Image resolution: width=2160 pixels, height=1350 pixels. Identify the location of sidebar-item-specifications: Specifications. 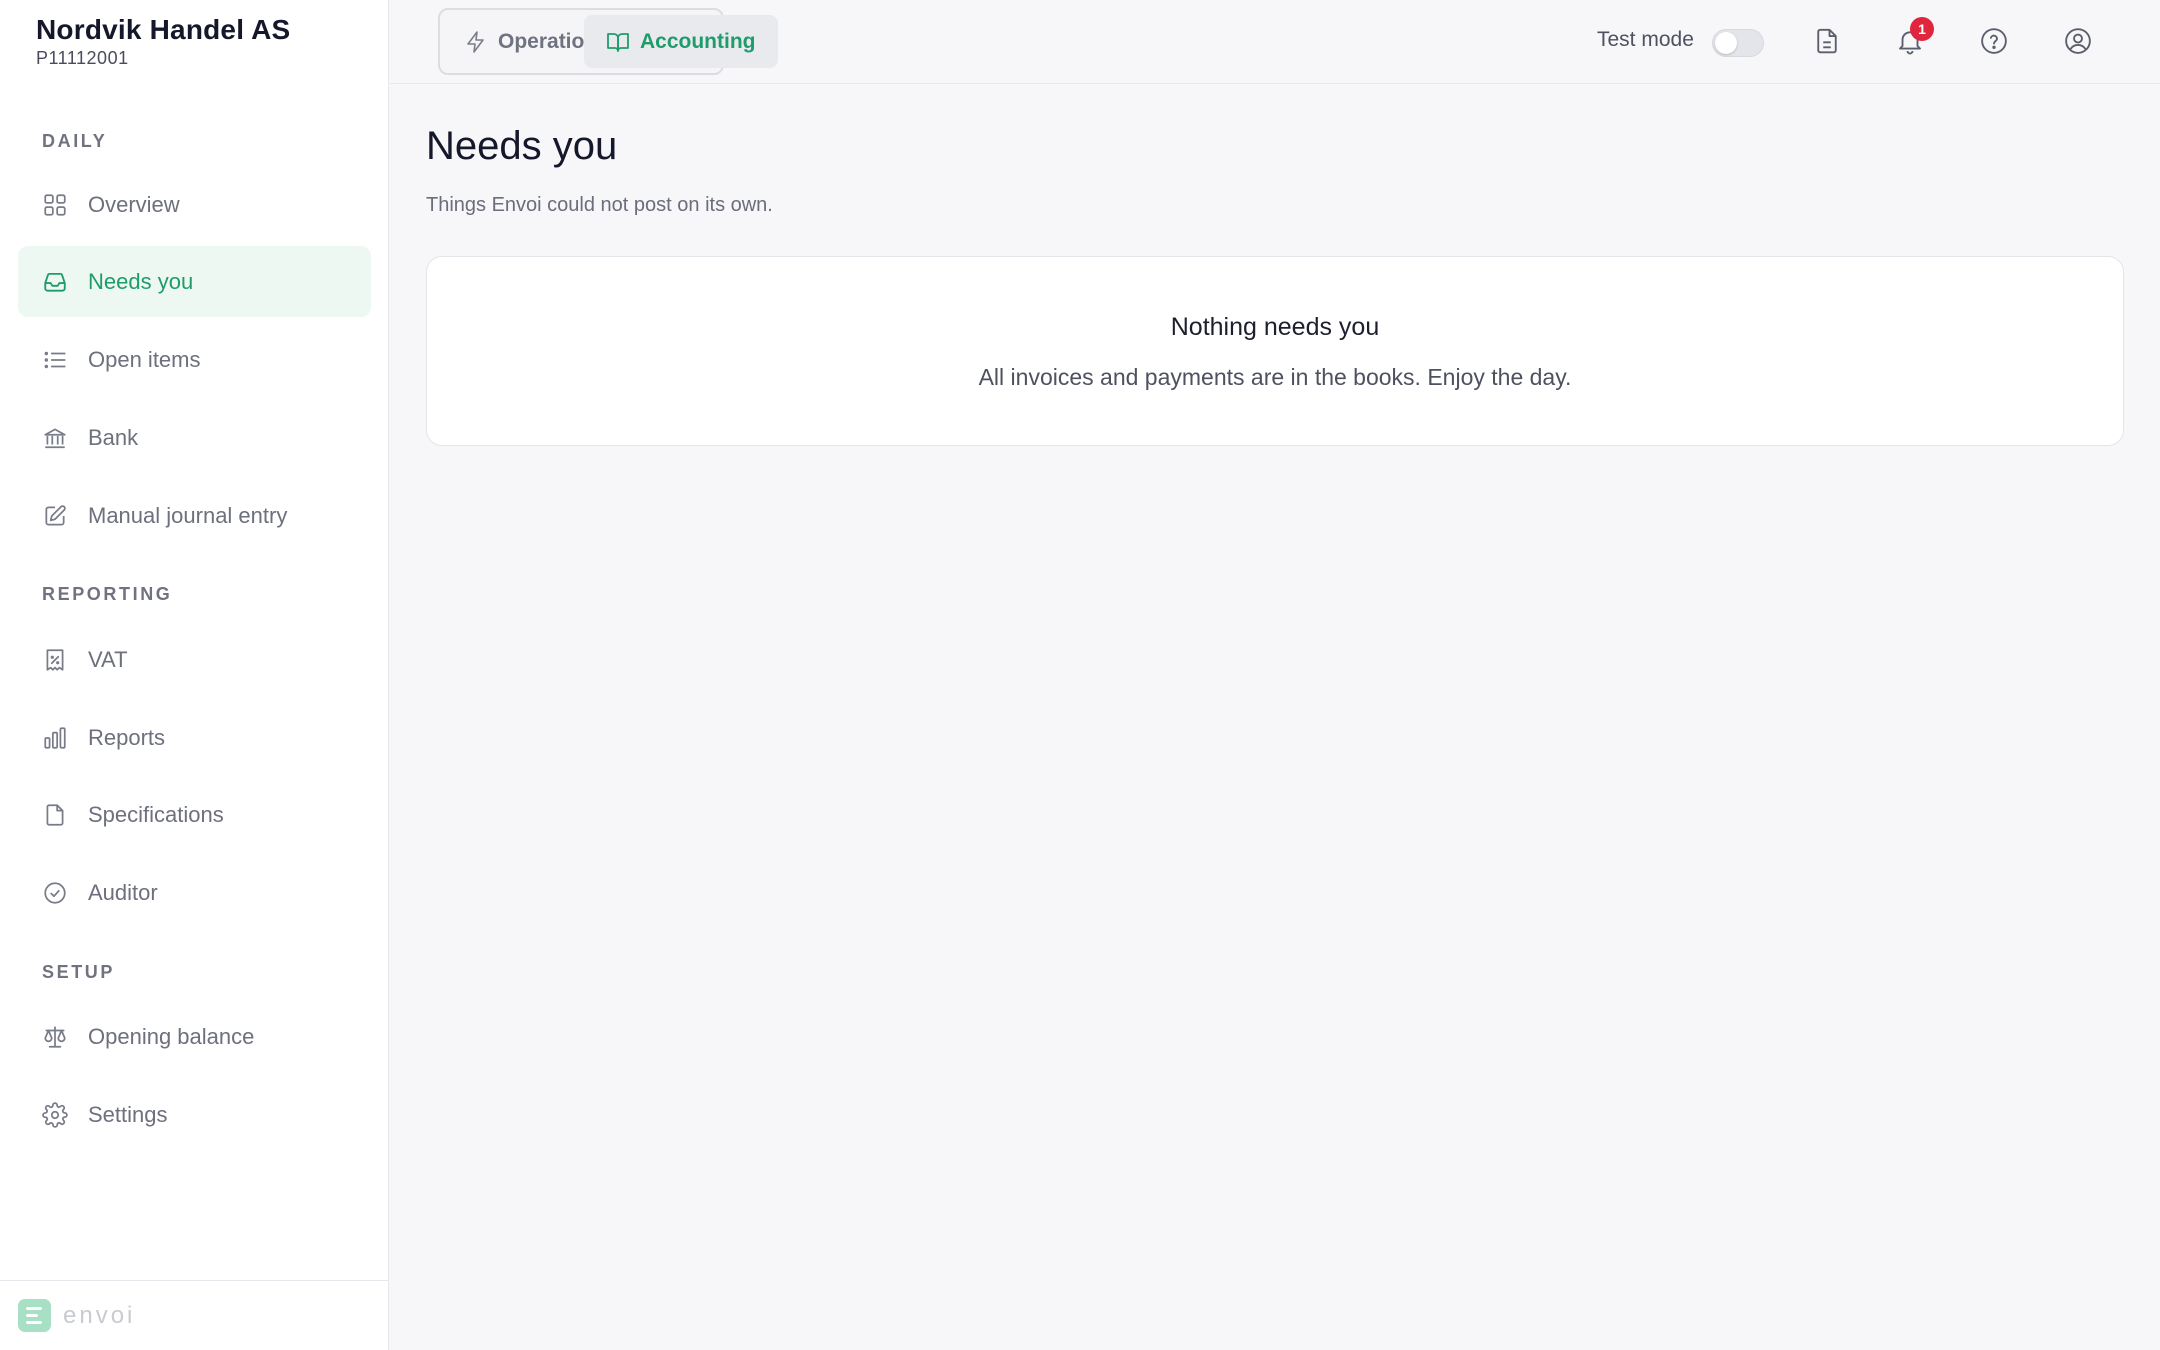
(194, 814).